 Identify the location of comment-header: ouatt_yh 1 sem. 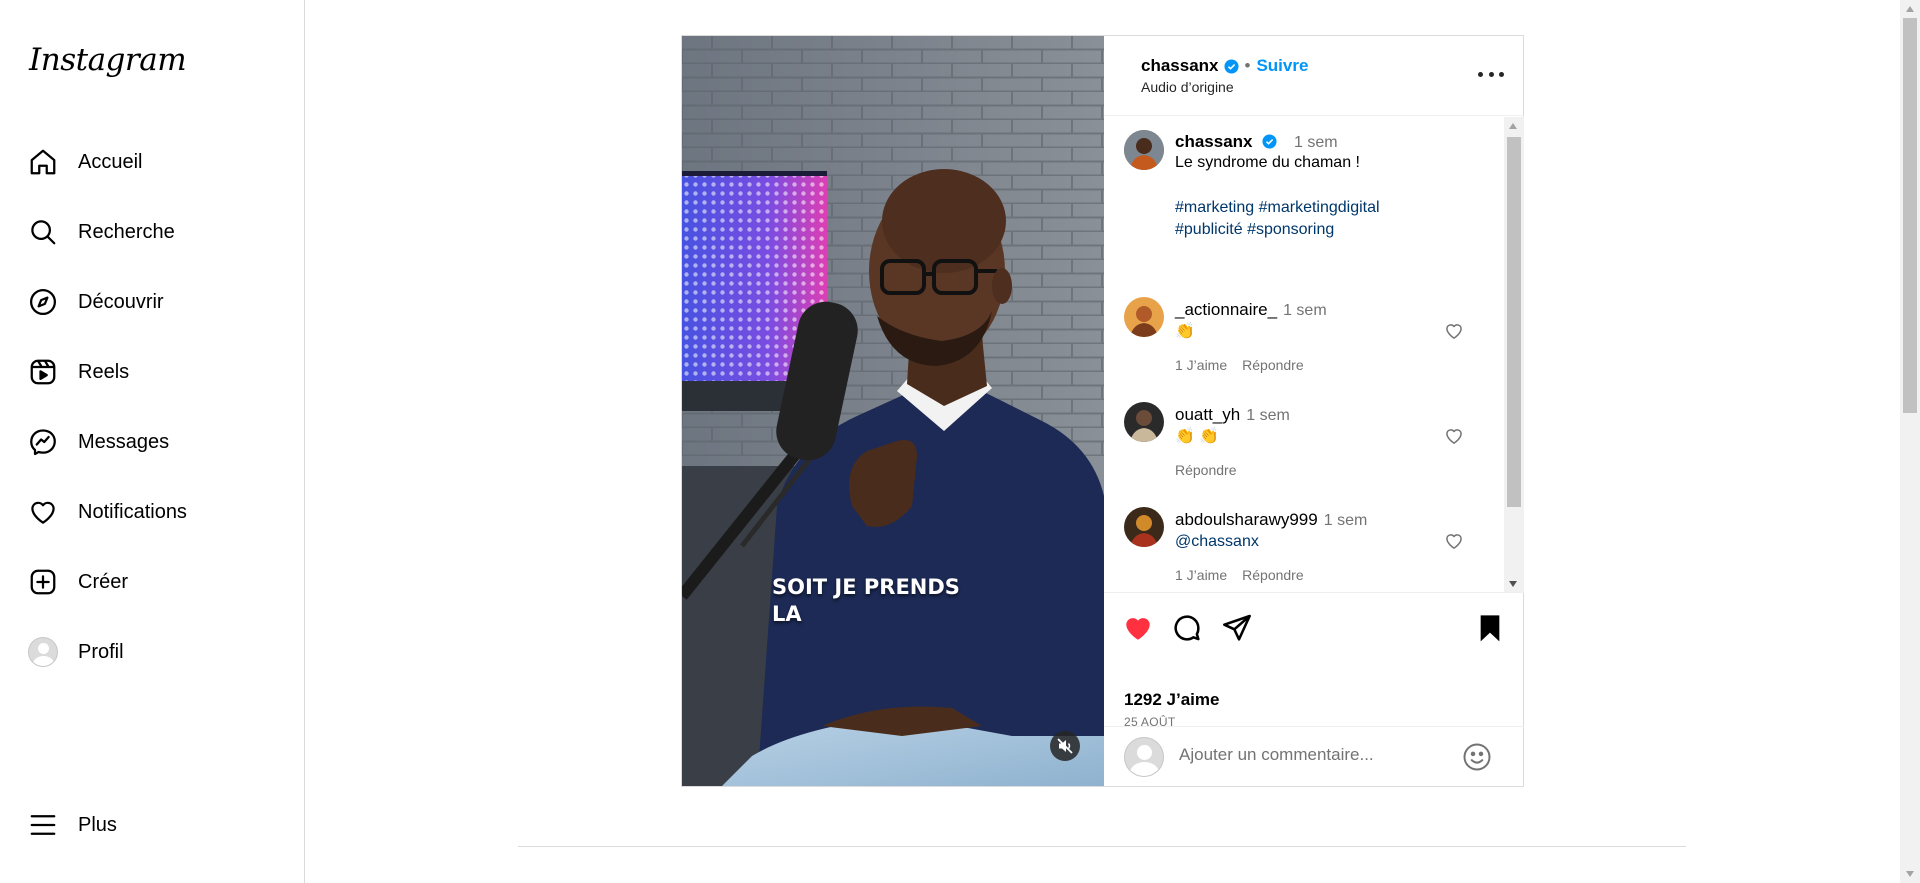
(1232, 415).